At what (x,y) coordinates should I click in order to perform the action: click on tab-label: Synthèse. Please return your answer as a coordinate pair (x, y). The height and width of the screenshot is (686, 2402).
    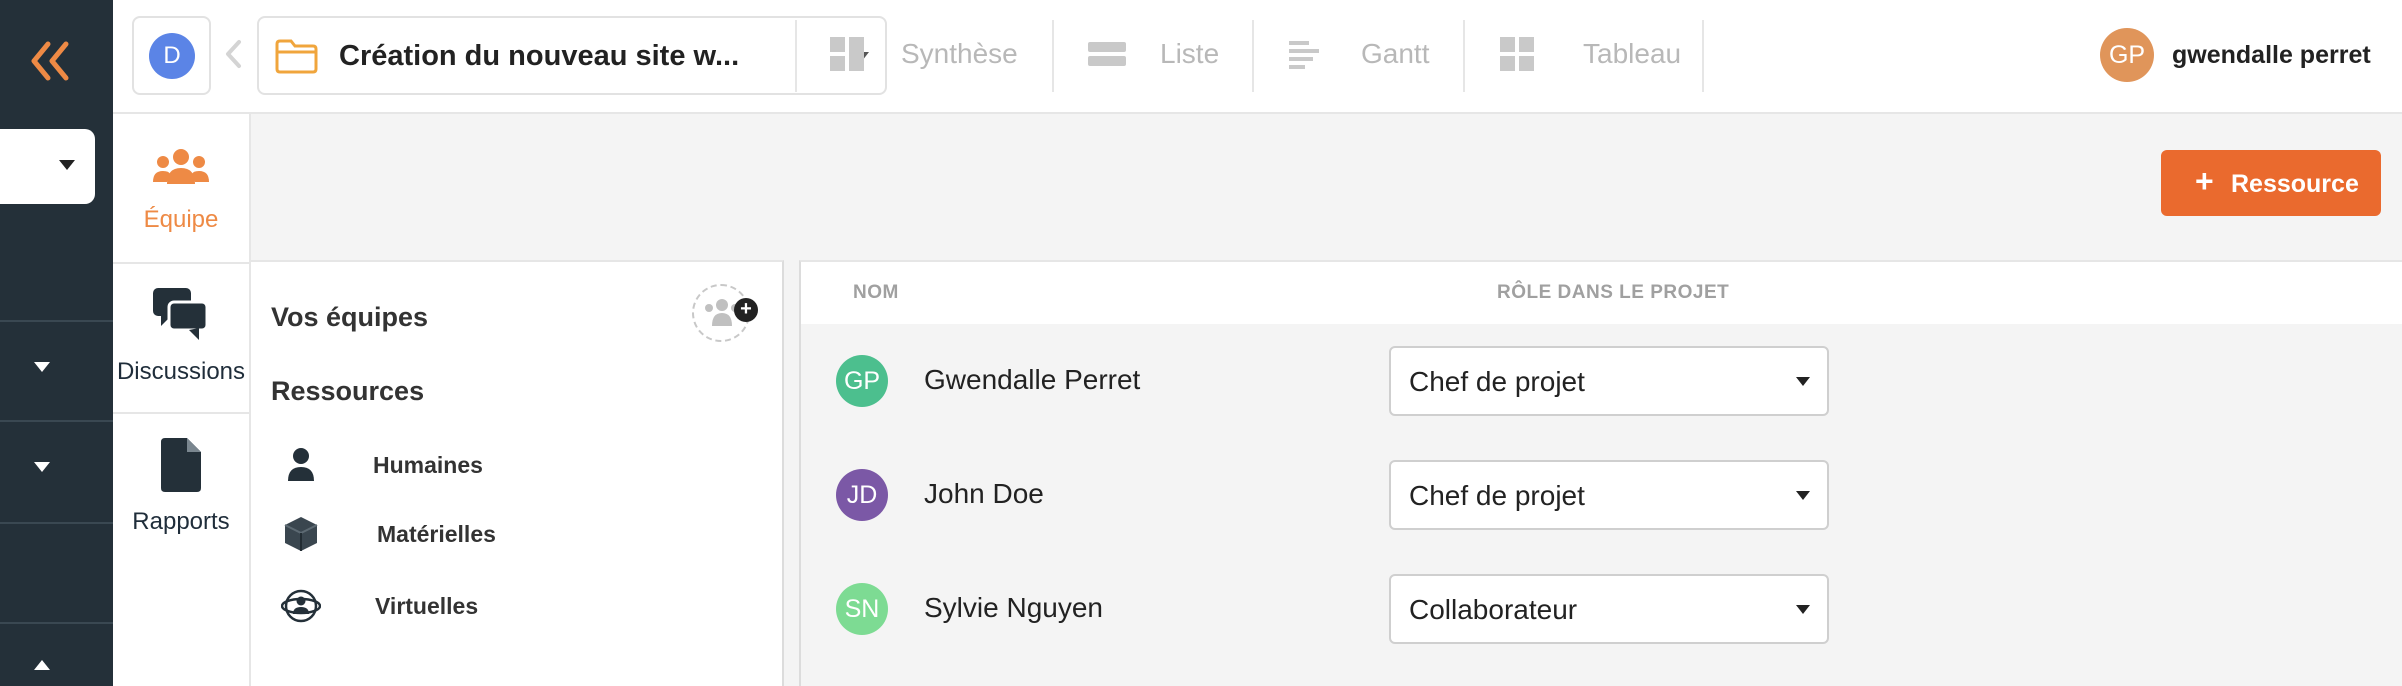
    Looking at the image, I should click on (959, 53).